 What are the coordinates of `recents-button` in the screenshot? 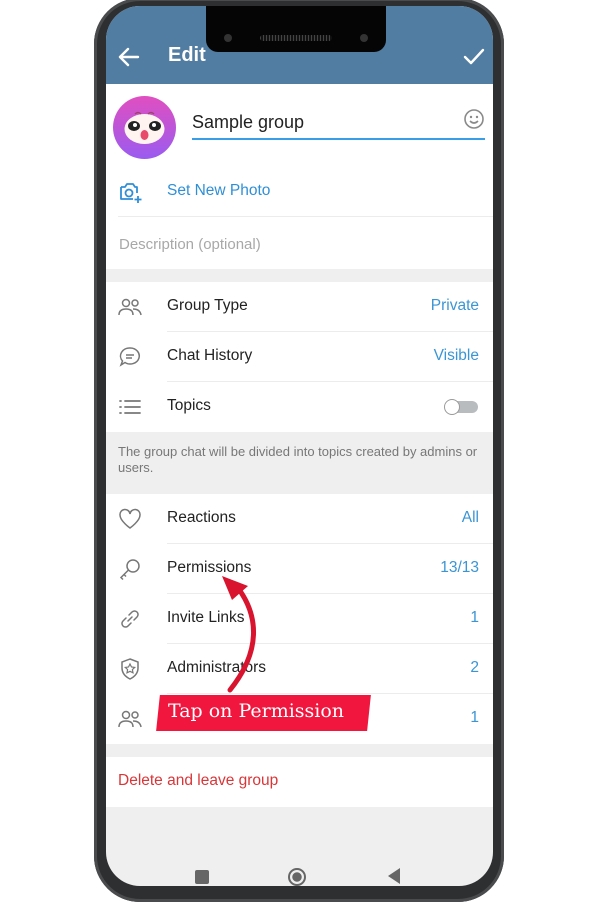 It's located at (202, 877).